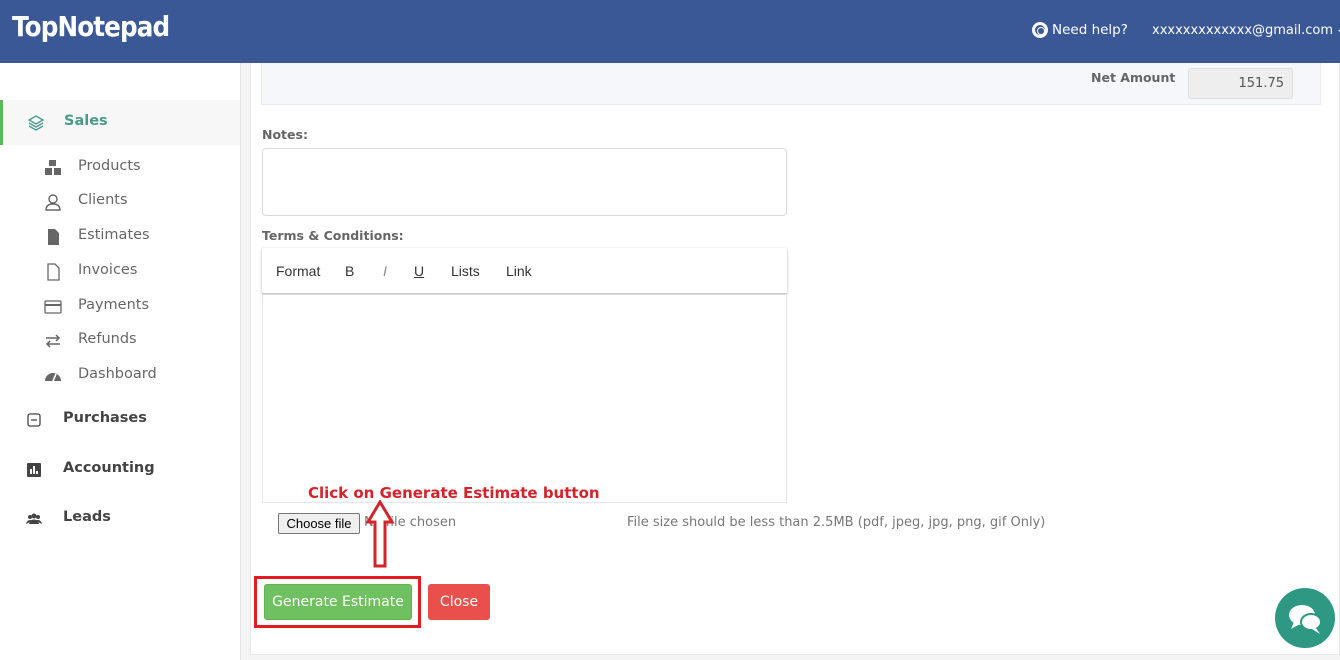  Describe the element at coordinates (349, 271) in the screenshot. I see `bold-button: B` at that location.